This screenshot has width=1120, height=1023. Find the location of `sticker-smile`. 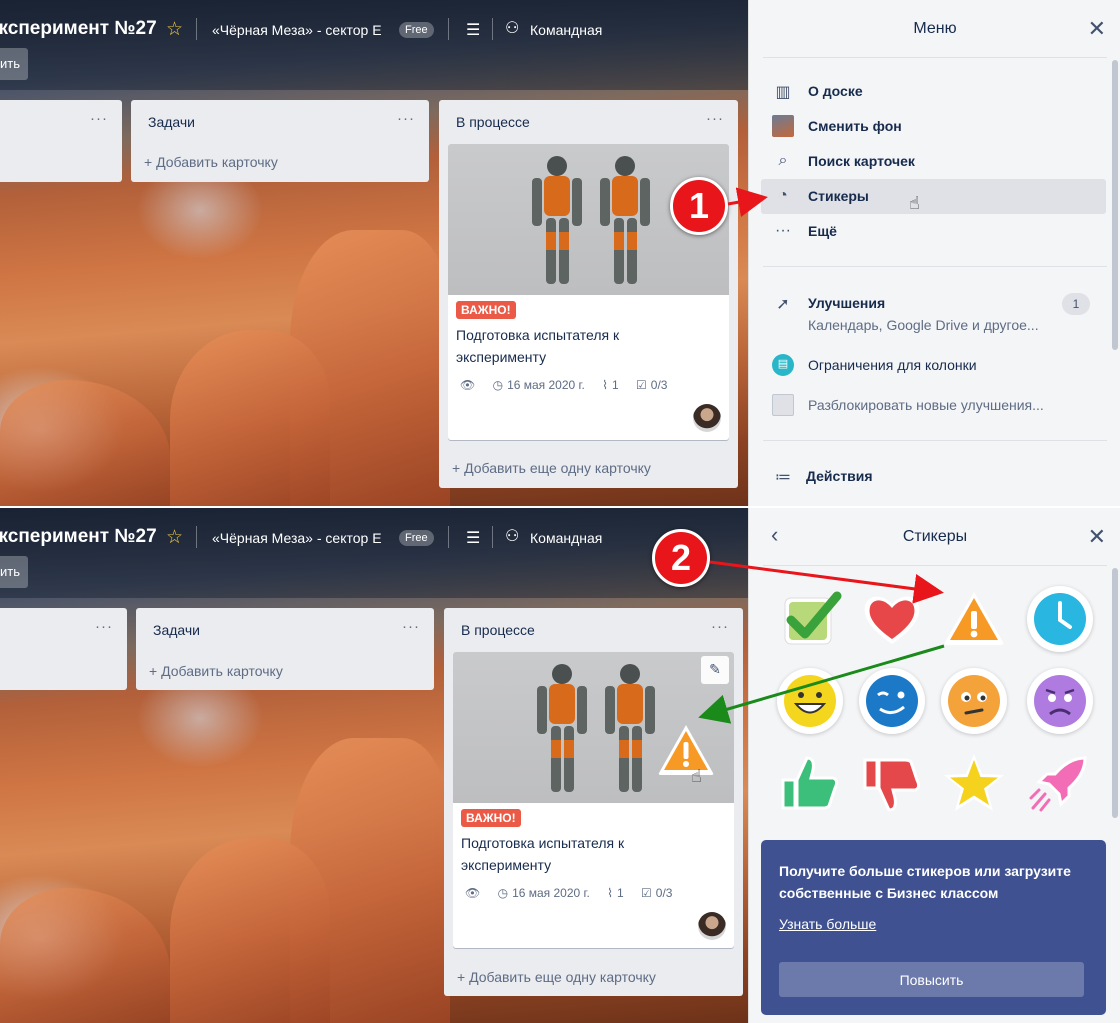

sticker-smile is located at coordinates (810, 701).